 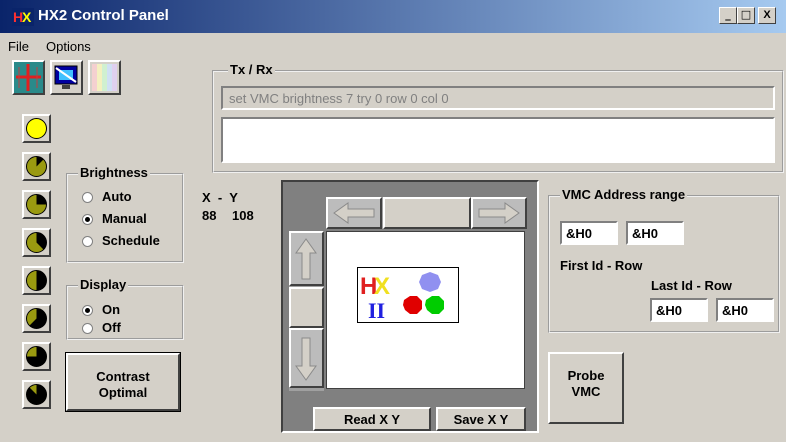 What do you see at coordinates (498, 140) in the screenshot?
I see `rx-field` at bounding box center [498, 140].